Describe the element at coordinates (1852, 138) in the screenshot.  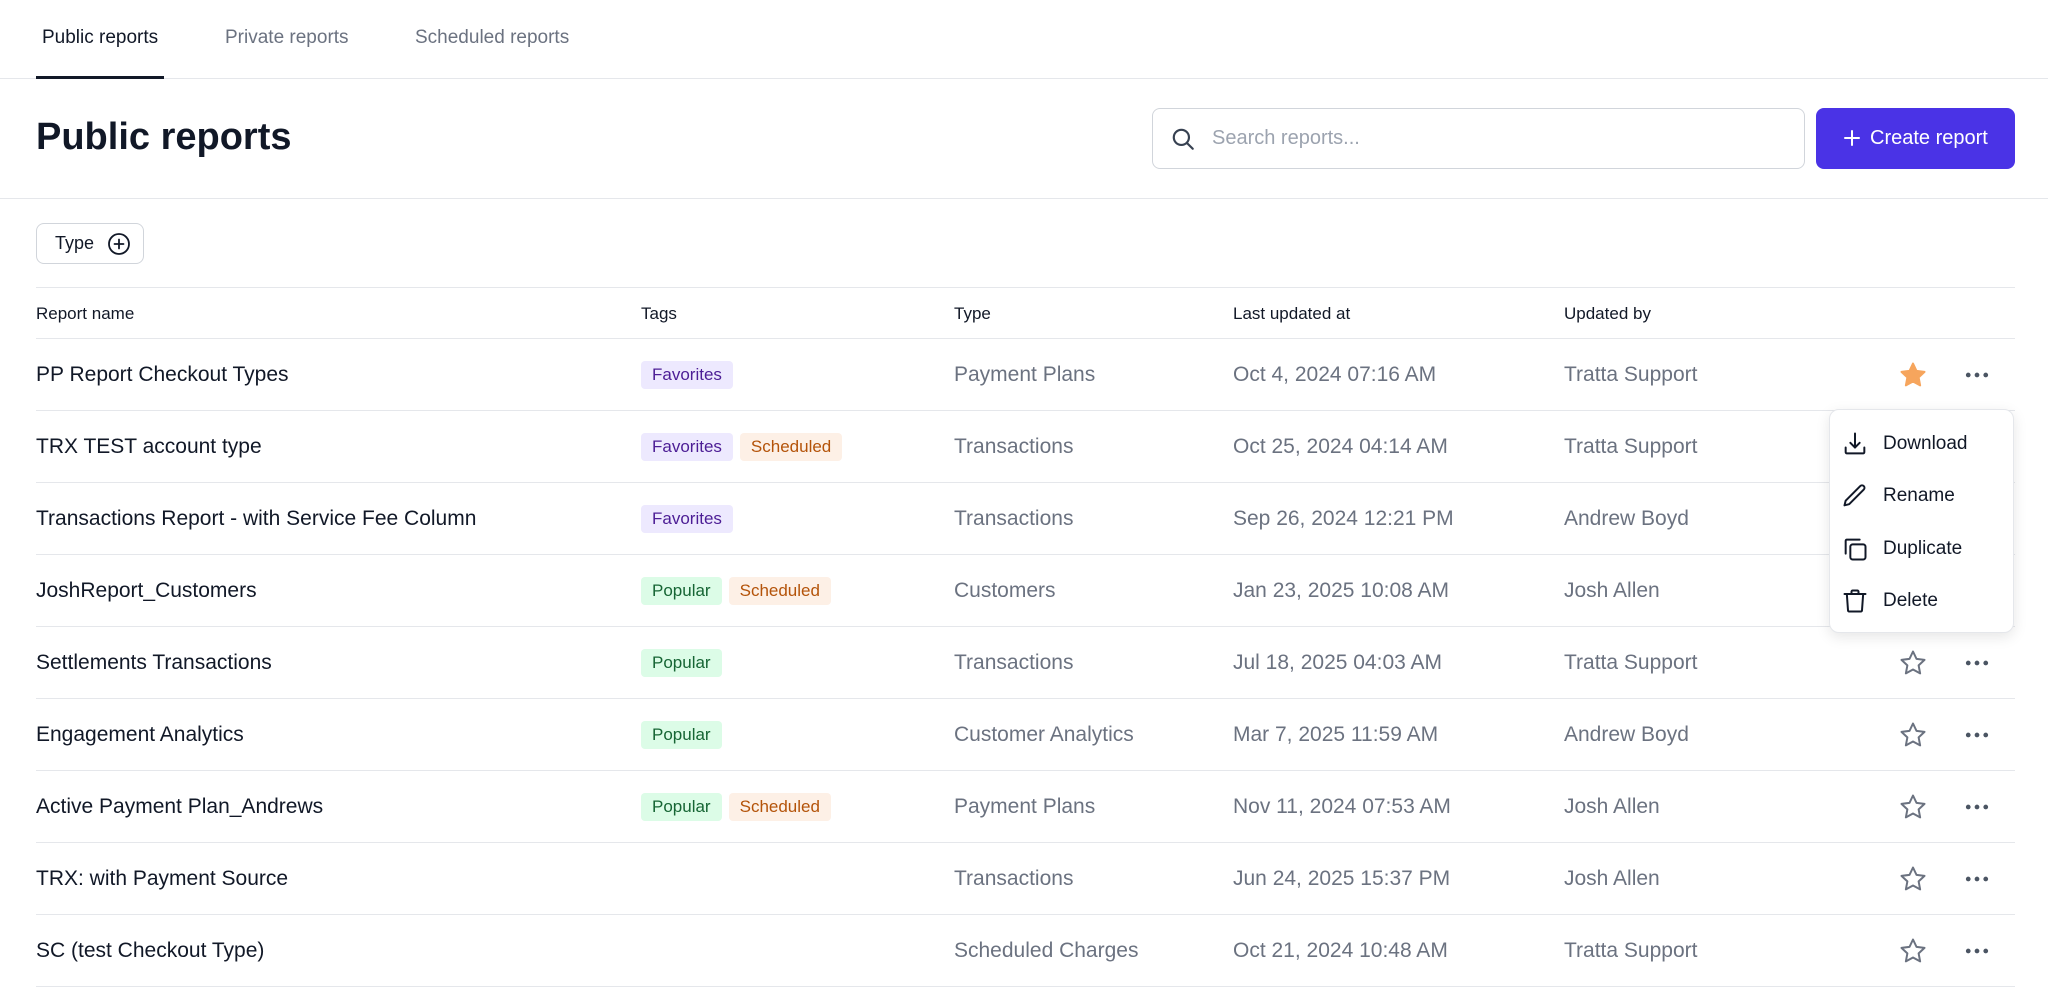
I see `plus-icon` at that location.